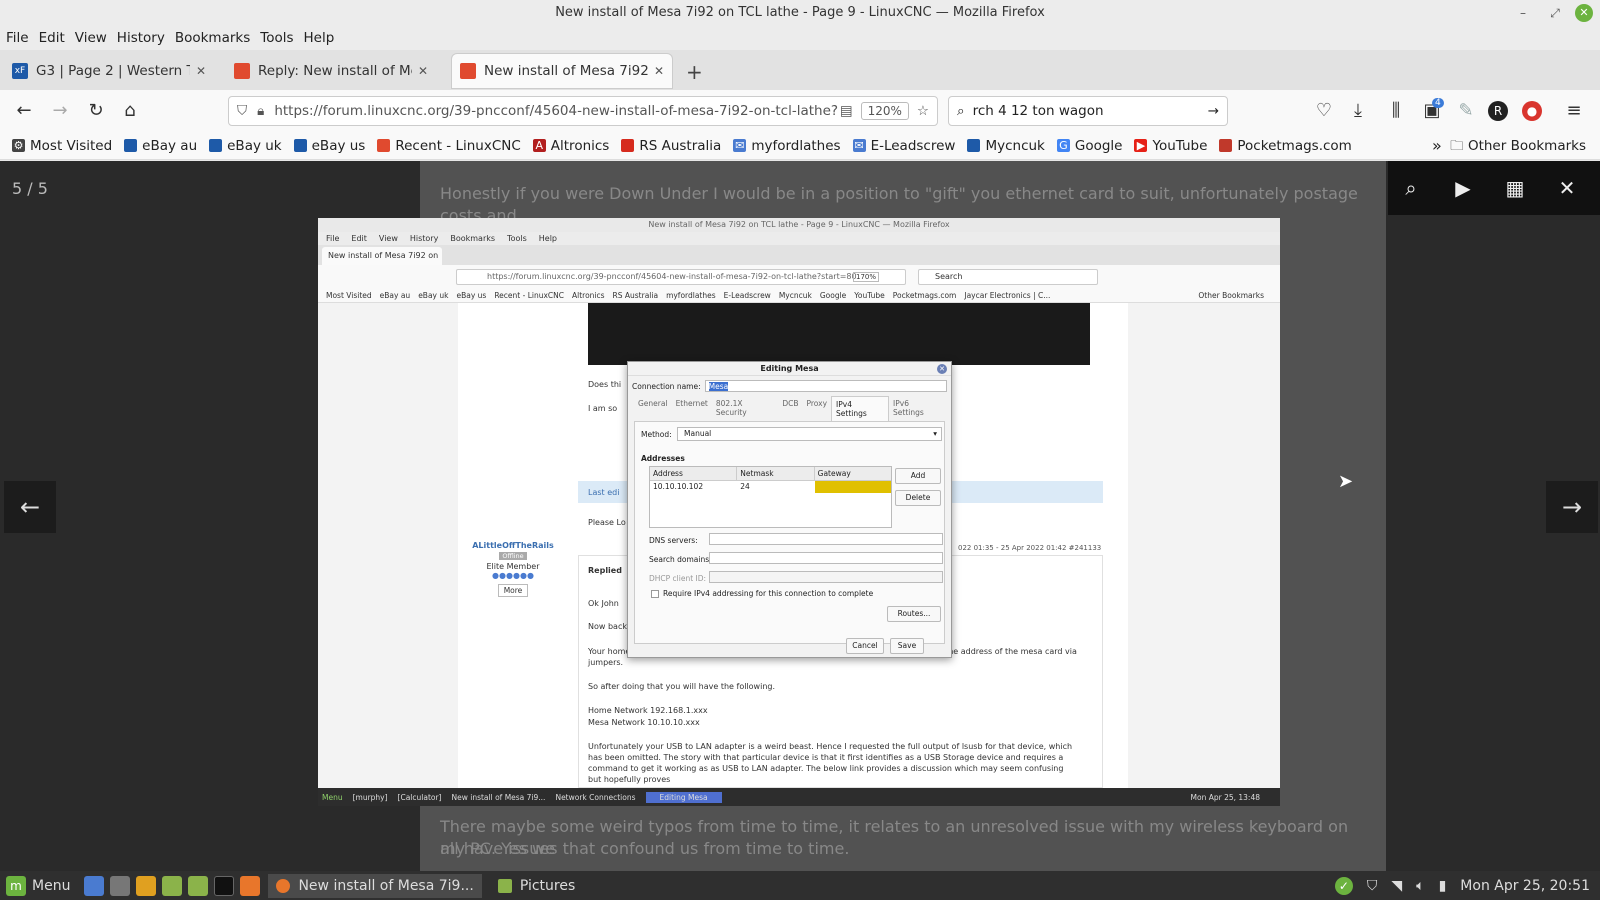 Image resolution: width=1600 pixels, height=900 pixels. Describe the element at coordinates (198, 885) in the screenshot. I see `folder-launcher-icon` at that location.